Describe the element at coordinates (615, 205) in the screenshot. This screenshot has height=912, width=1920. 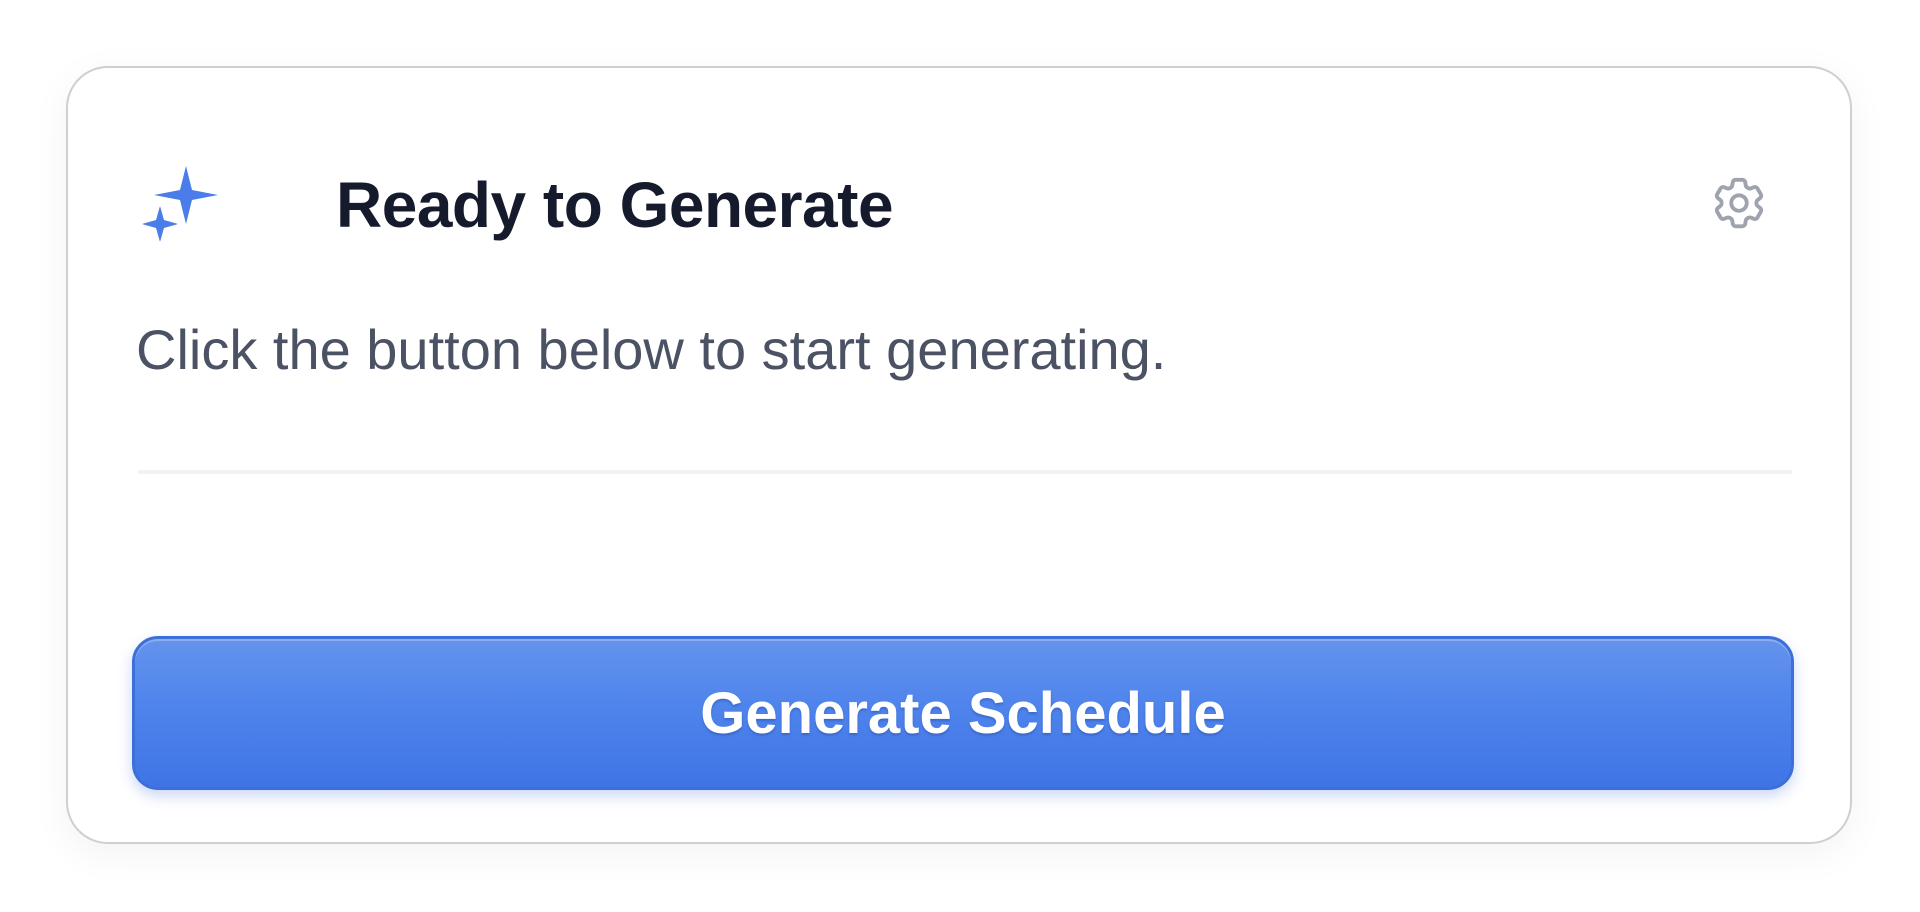
I see `page-title: Ready to Generate` at that location.